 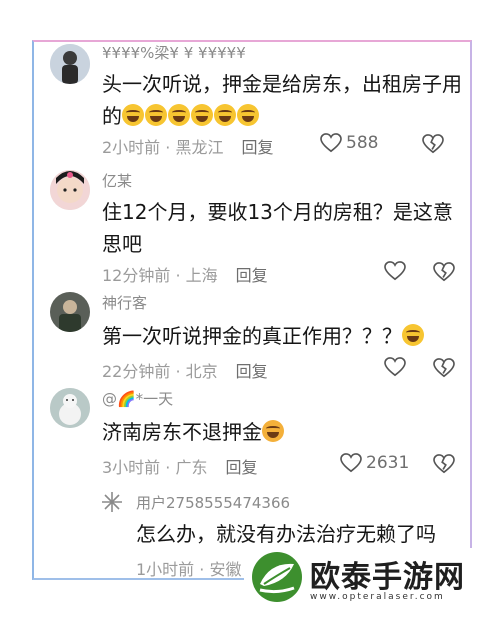 What do you see at coordinates (286, 534) in the screenshot?
I see `comment-text: 怎么办，就没有办法治疗无赖了吗` at bounding box center [286, 534].